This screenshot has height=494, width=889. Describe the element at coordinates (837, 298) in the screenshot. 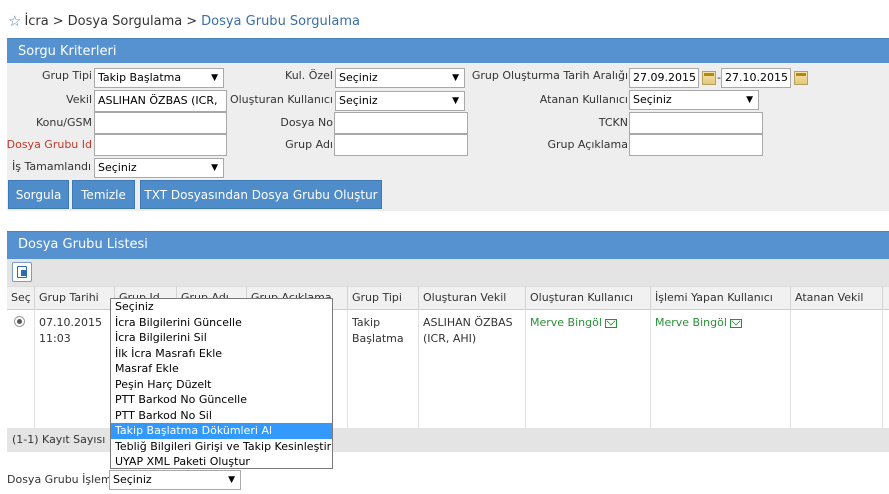

I see `col-atanan-vekil: Atanan Vekil` at that location.